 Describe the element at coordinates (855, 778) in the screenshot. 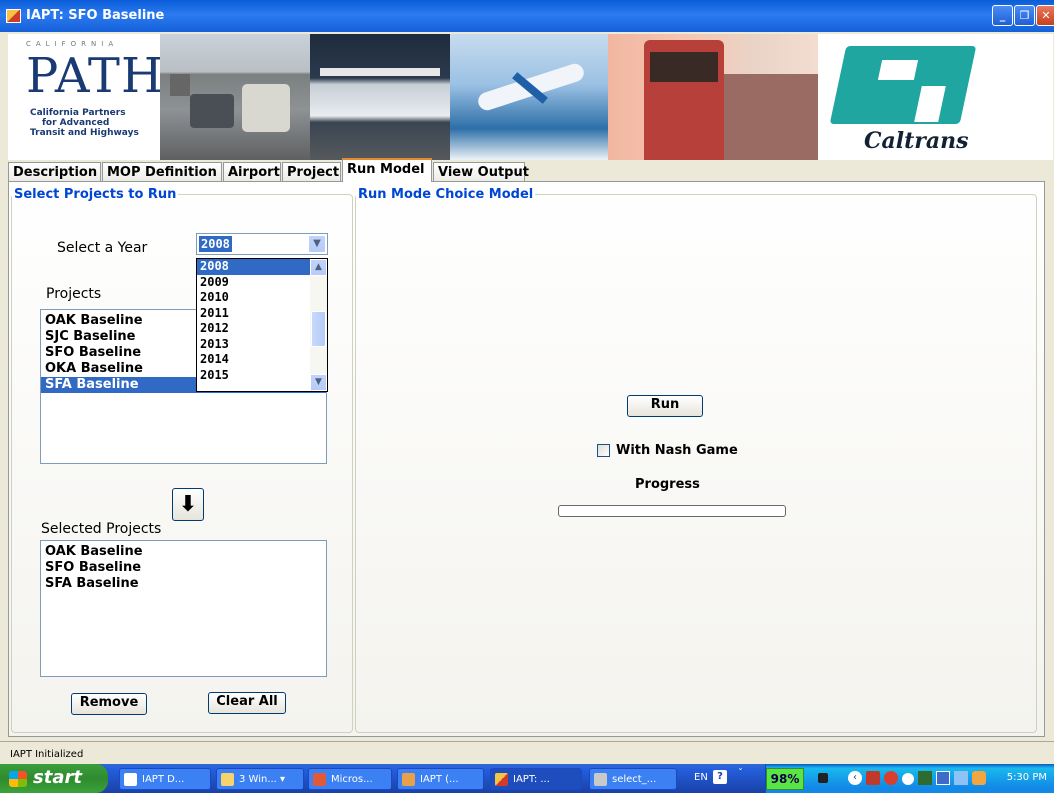

I see `chevron-left-icon: ‹` at that location.